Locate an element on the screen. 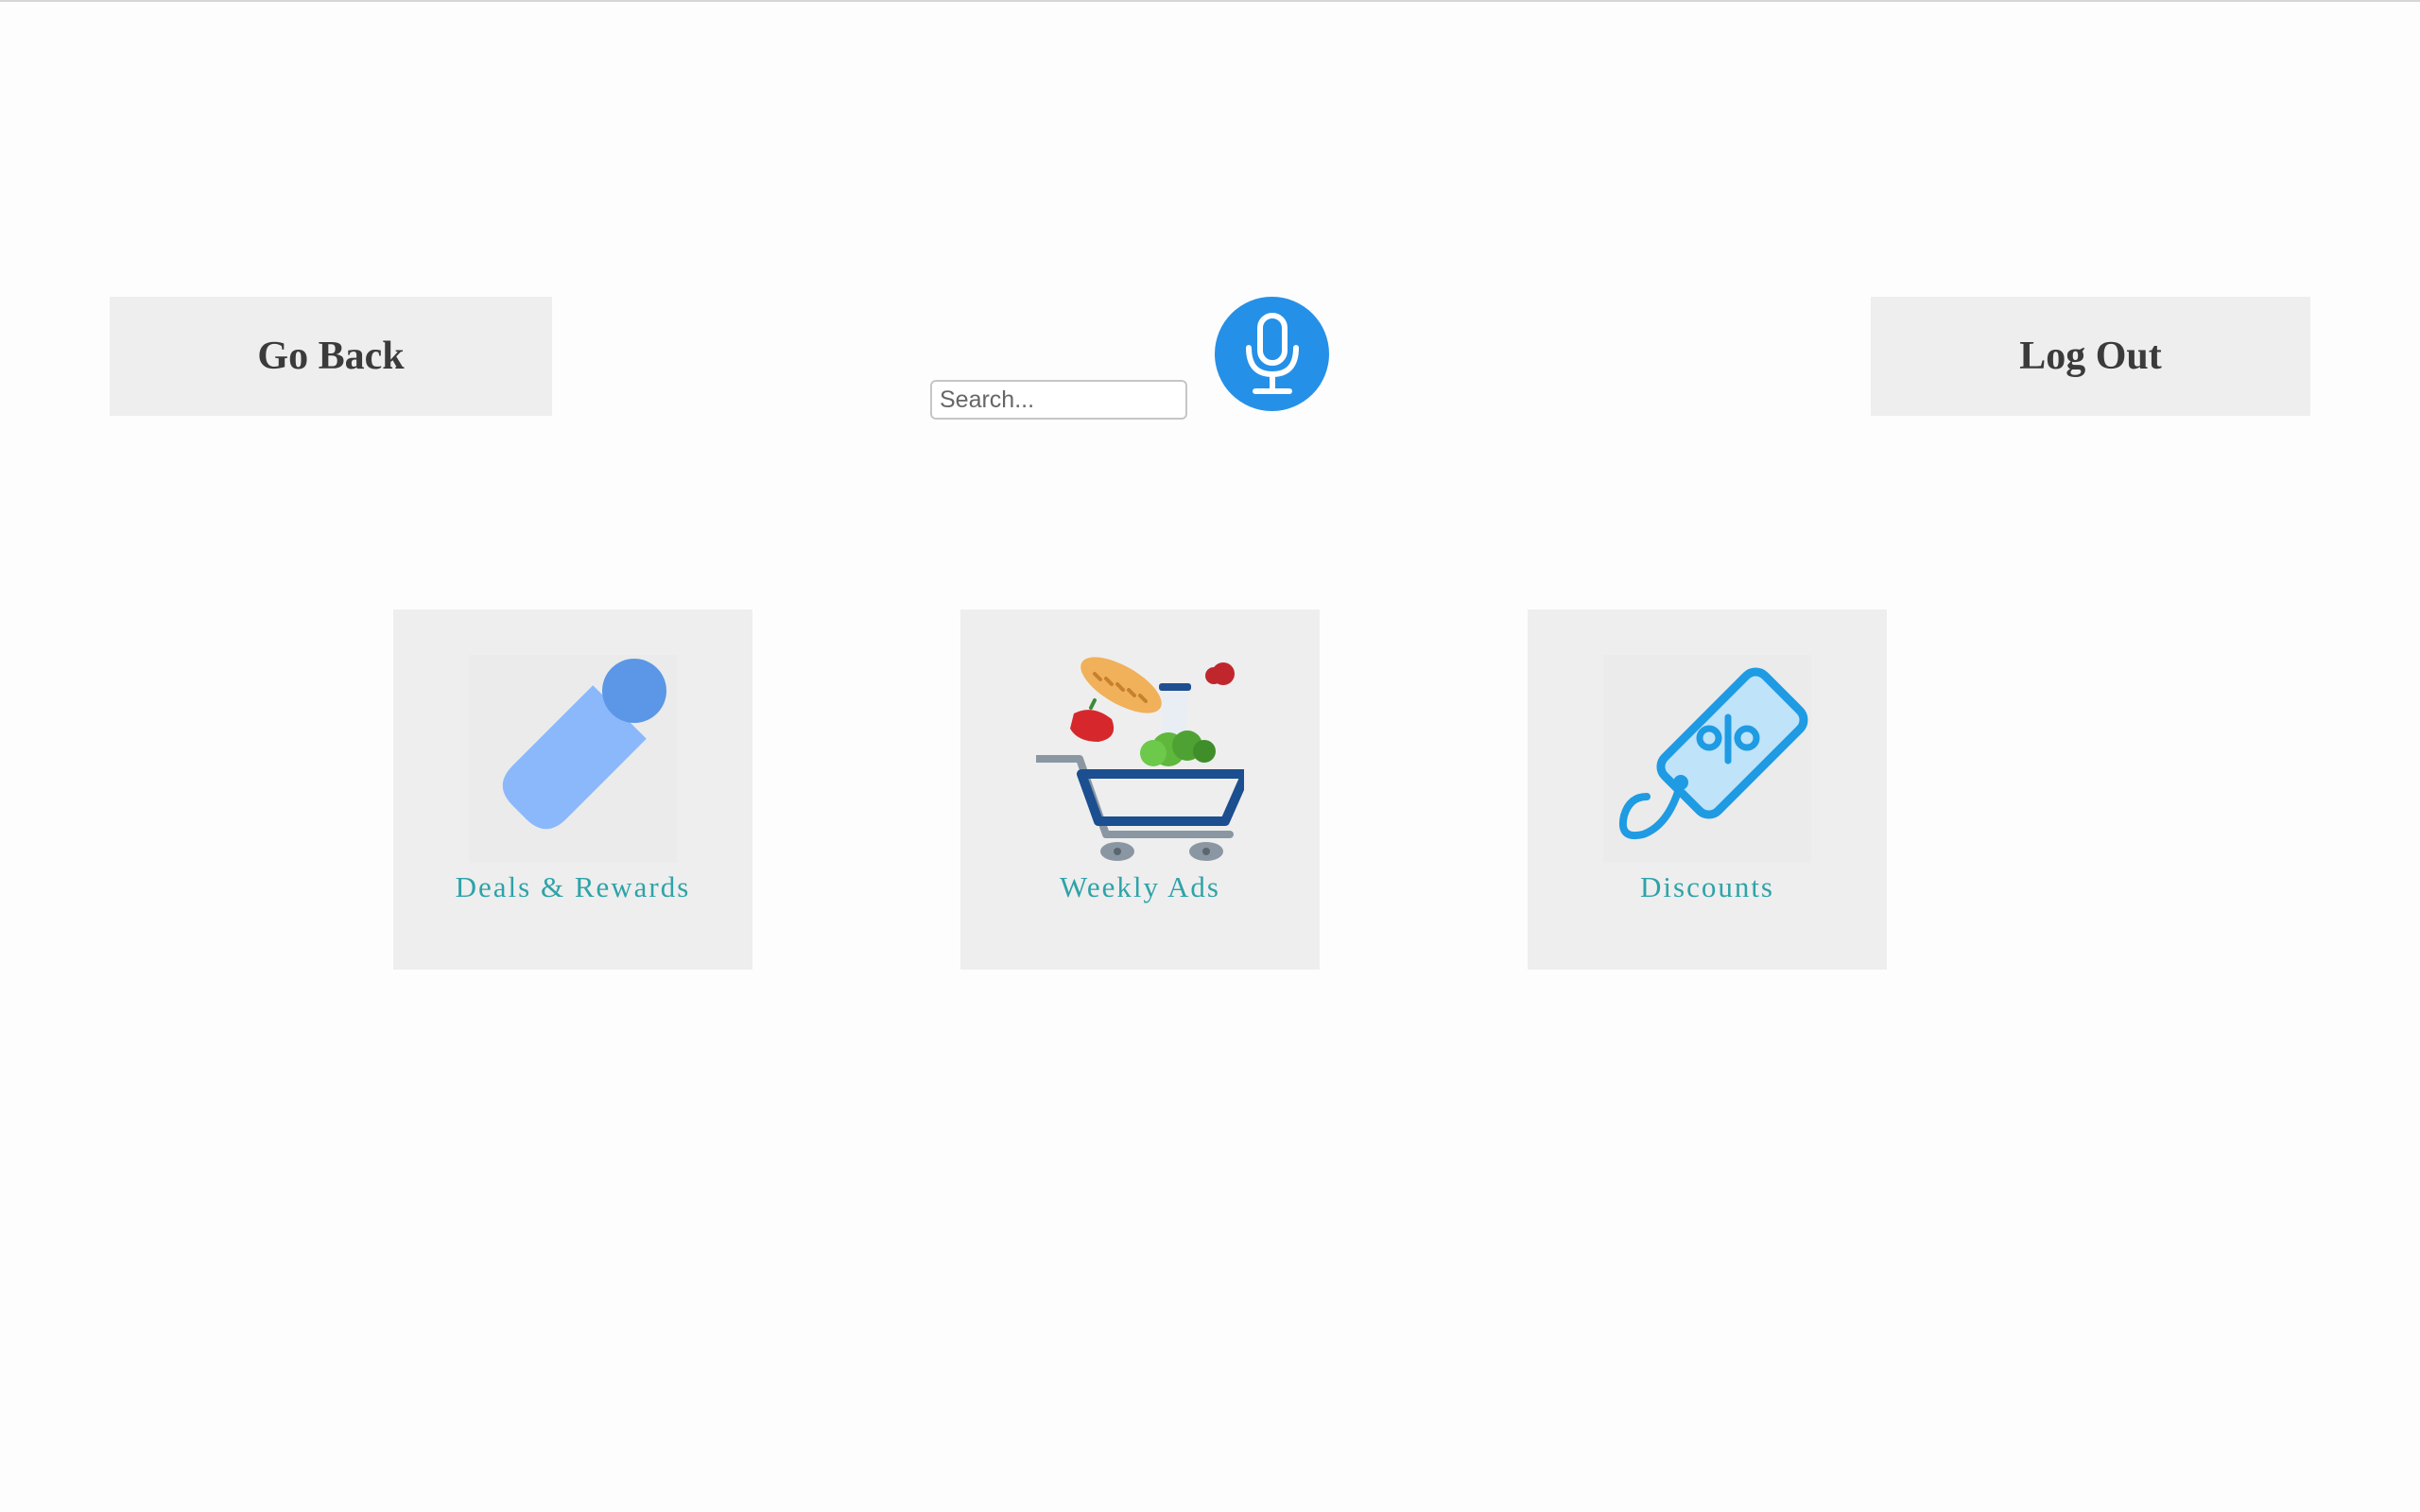  discounts-tile: Discounts is located at coordinates (1708, 790).